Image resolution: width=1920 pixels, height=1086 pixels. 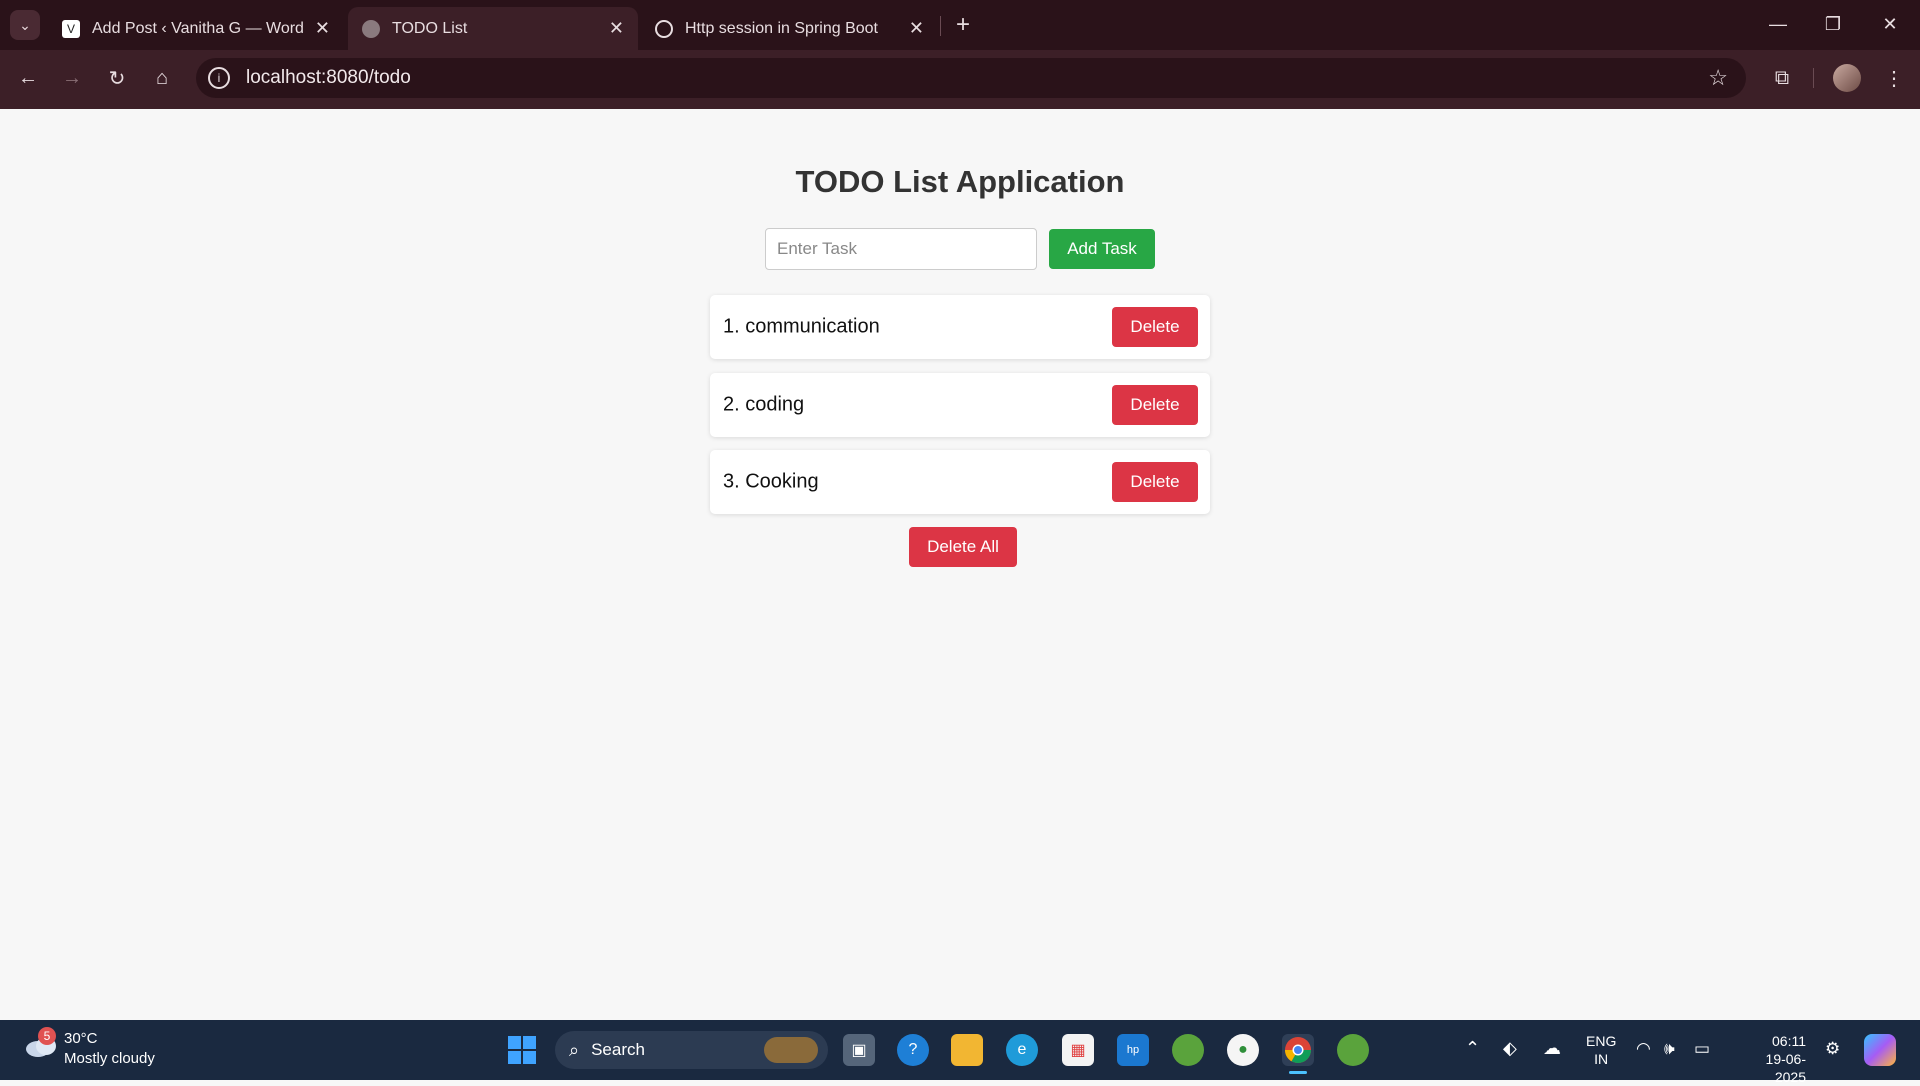 What do you see at coordinates (764, 404) in the screenshot?
I see `todo-text: 2. coding` at bounding box center [764, 404].